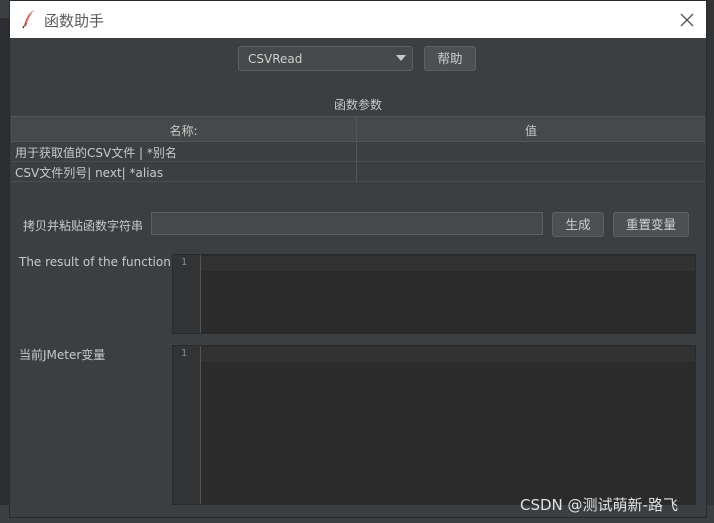  Describe the element at coordinates (62, 355) in the screenshot. I see `jmeter-variables-label: 当前JMeter变量` at that location.